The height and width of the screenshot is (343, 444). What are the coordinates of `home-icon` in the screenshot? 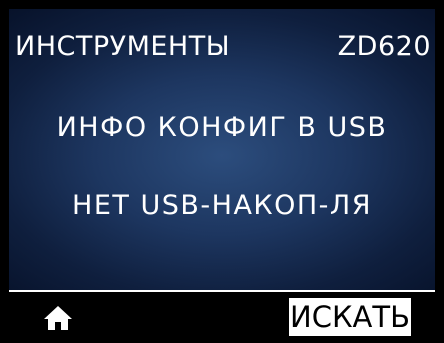 It's located at (58, 318).